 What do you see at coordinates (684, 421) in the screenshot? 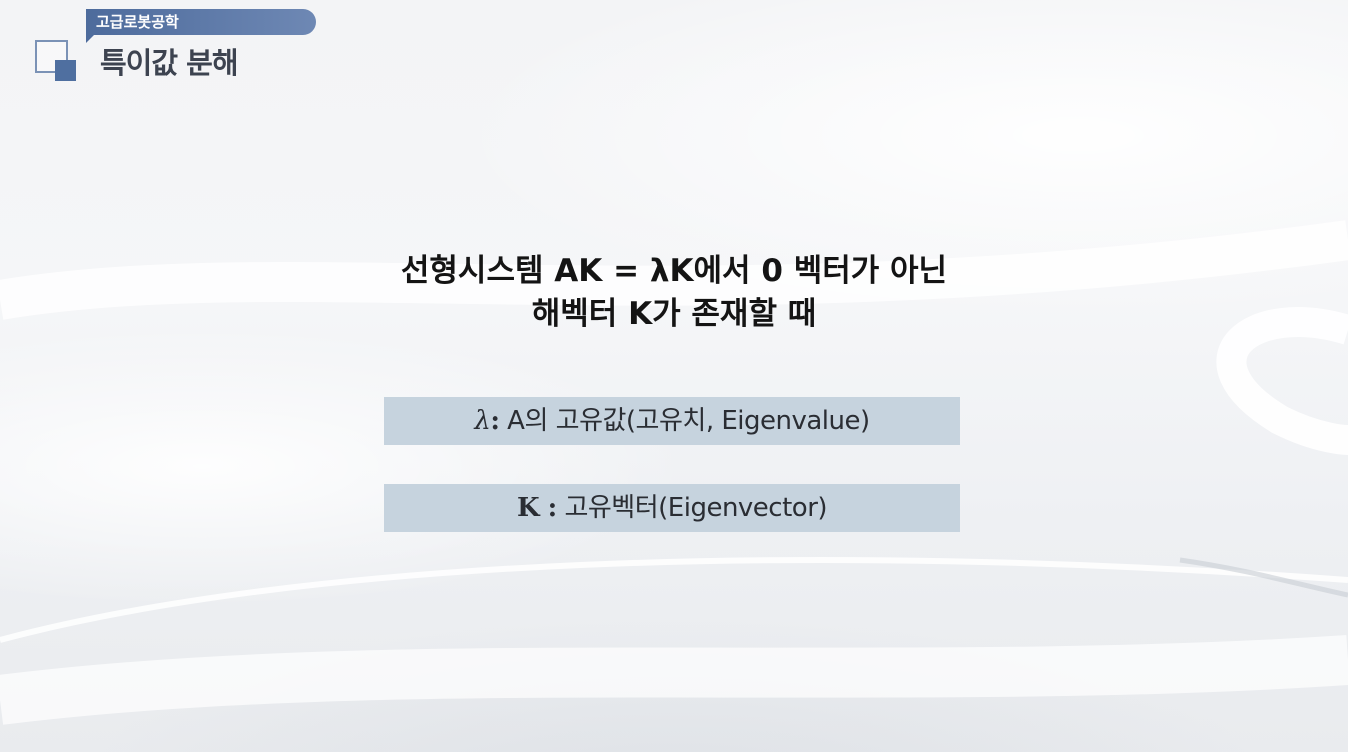
I see `eigenvalue-text: A의 고유값(고유치, Eigenvalue)` at bounding box center [684, 421].